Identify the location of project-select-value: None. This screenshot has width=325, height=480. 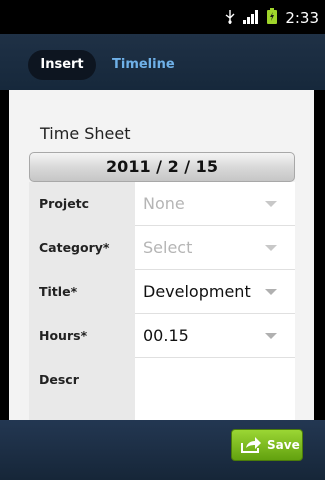
(164, 203).